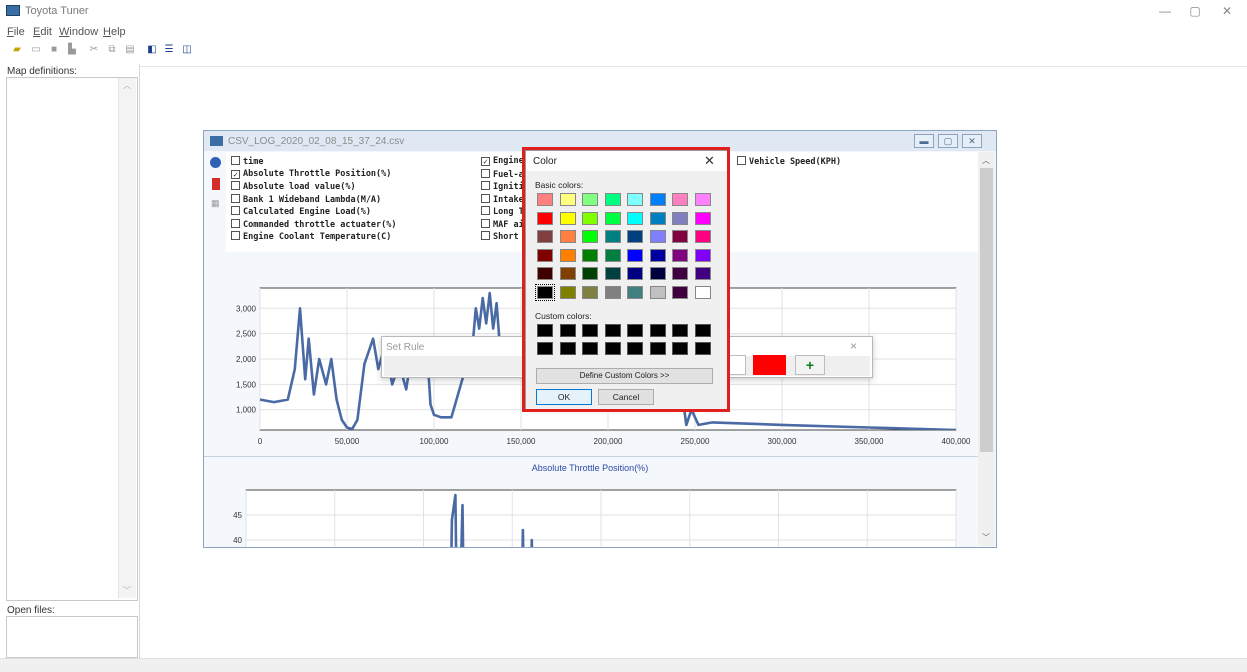  Describe the element at coordinates (311, 174) in the screenshot. I see `channel-checkbox: ✓ Absolute Throttle Position(%)` at that location.